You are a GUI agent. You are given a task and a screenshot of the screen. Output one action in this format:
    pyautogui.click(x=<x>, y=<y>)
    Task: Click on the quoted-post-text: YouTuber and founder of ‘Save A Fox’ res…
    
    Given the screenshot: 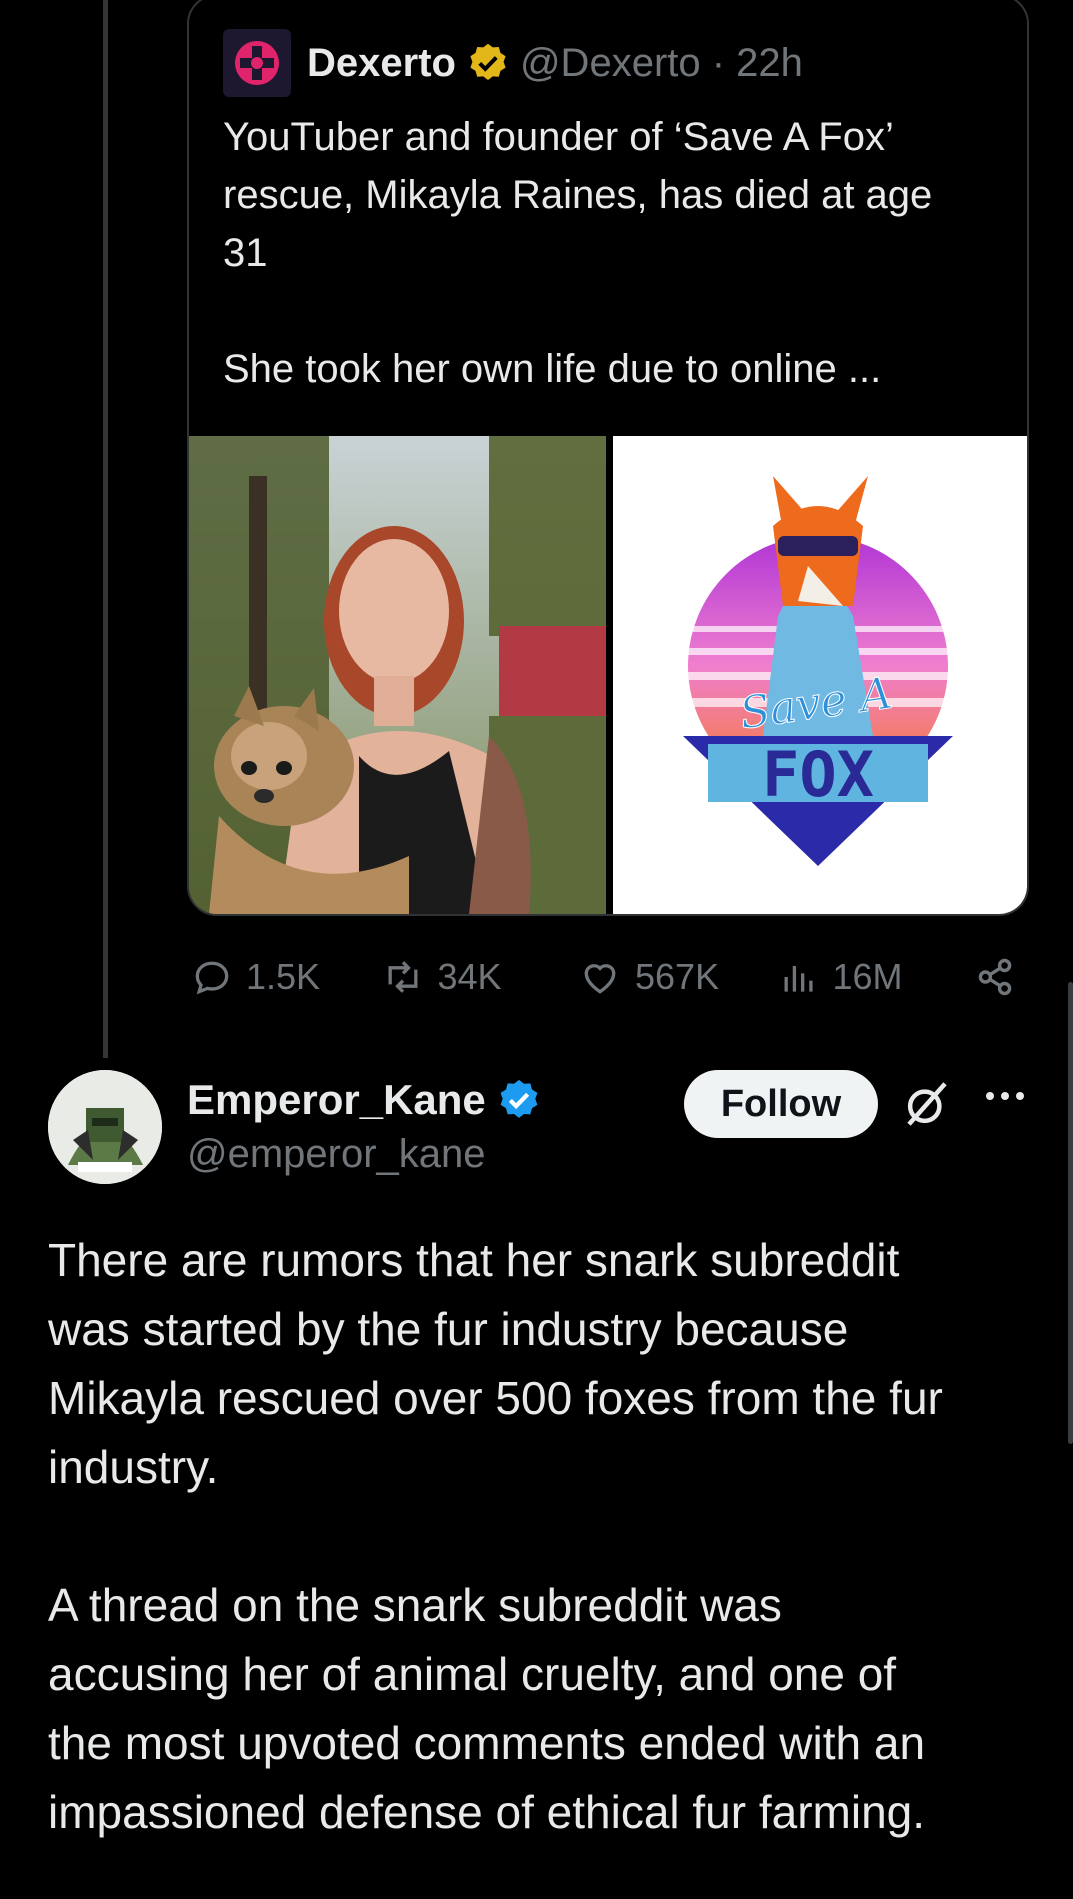 What is the action you would take?
    pyautogui.click(x=578, y=253)
    